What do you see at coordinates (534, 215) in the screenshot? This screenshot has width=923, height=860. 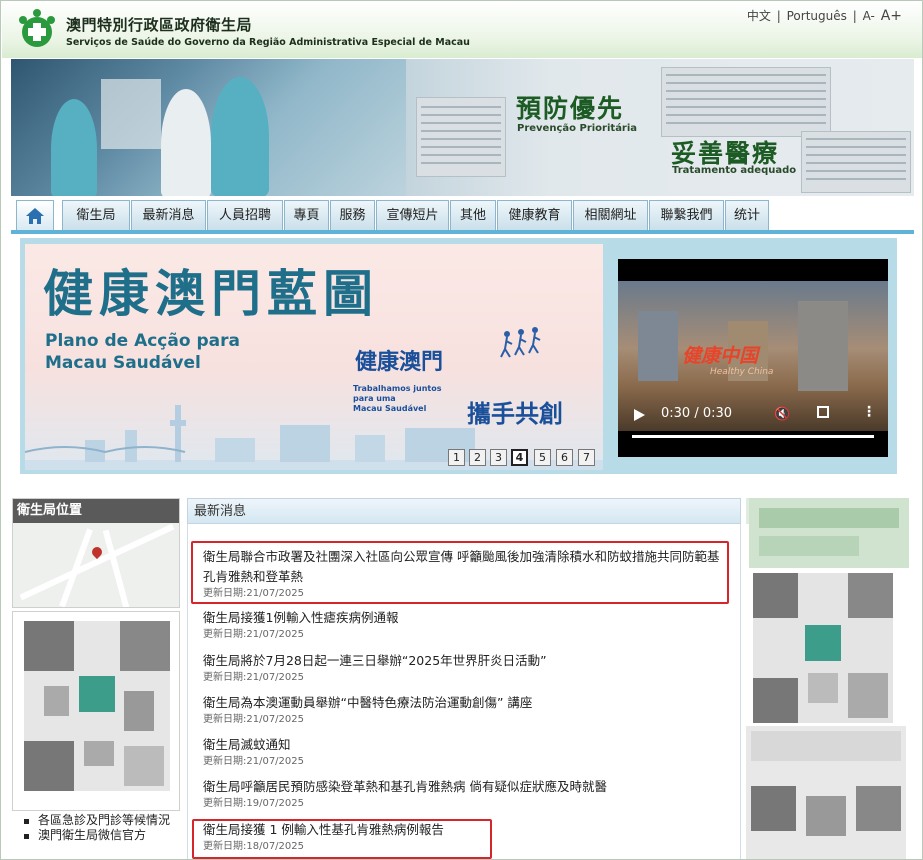 I see `tab-health-education: 健康教育` at bounding box center [534, 215].